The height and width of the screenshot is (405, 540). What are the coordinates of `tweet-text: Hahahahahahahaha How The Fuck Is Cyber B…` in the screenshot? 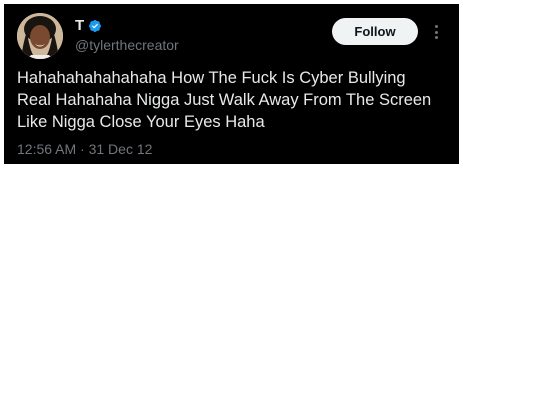 It's located at (233, 100).